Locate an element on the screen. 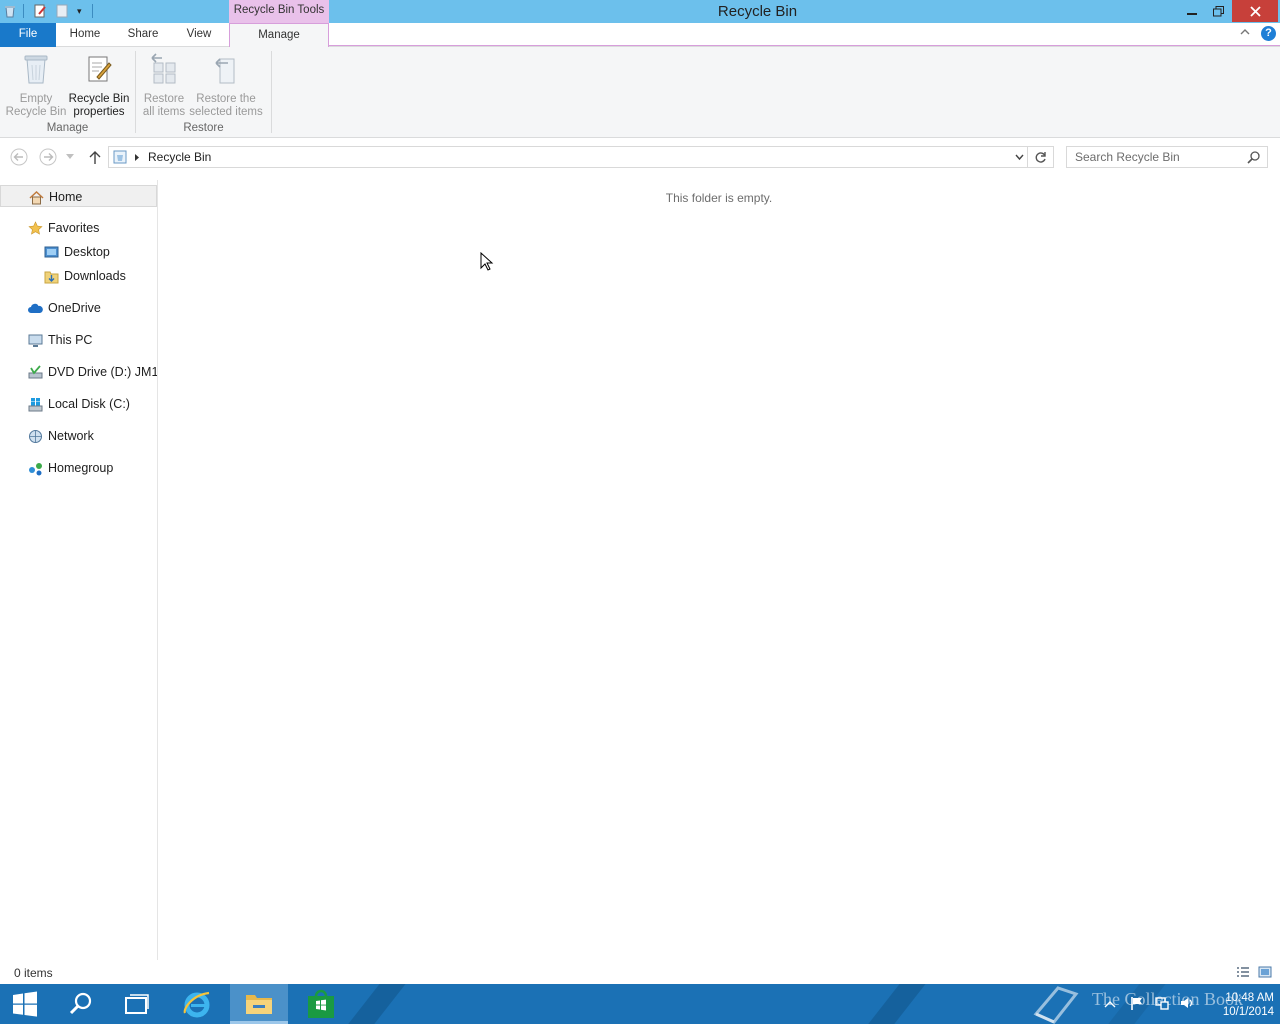 This screenshot has height=1024, width=1280. restore-all-items-button: Restore all items is located at coordinates (164, 85).